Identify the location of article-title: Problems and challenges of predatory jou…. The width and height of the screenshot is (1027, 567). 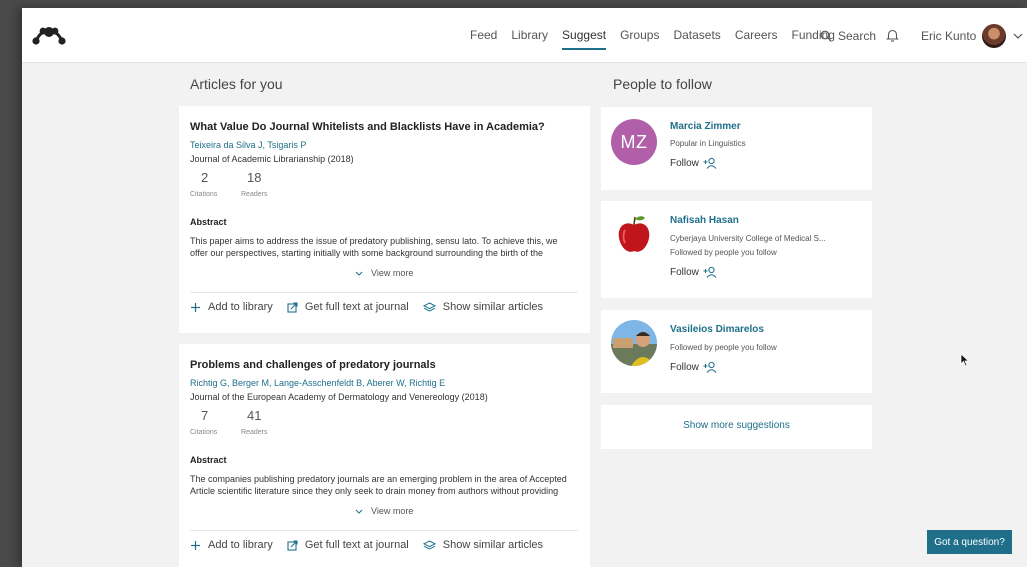
(313, 365).